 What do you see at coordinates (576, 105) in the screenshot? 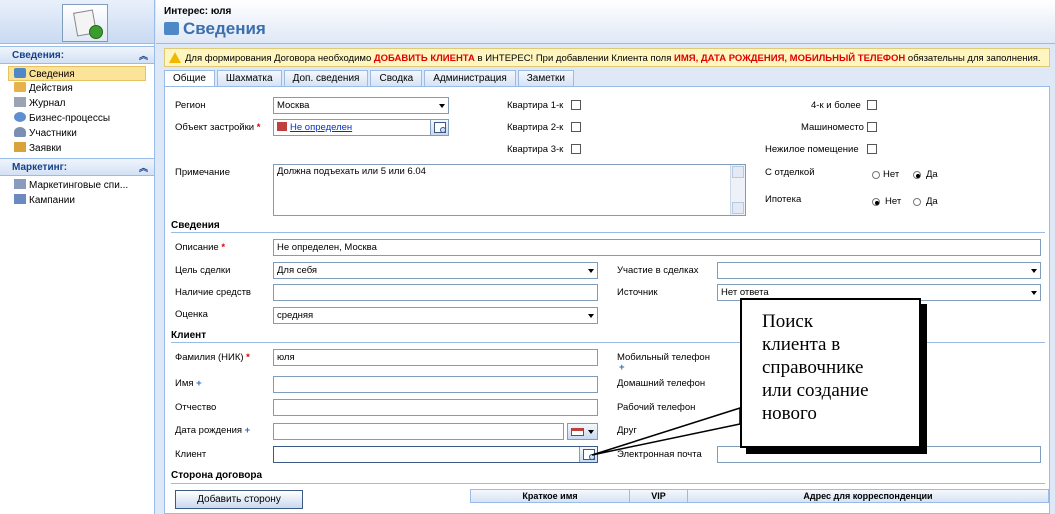
I see `kv1-checkbox` at bounding box center [576, 105].